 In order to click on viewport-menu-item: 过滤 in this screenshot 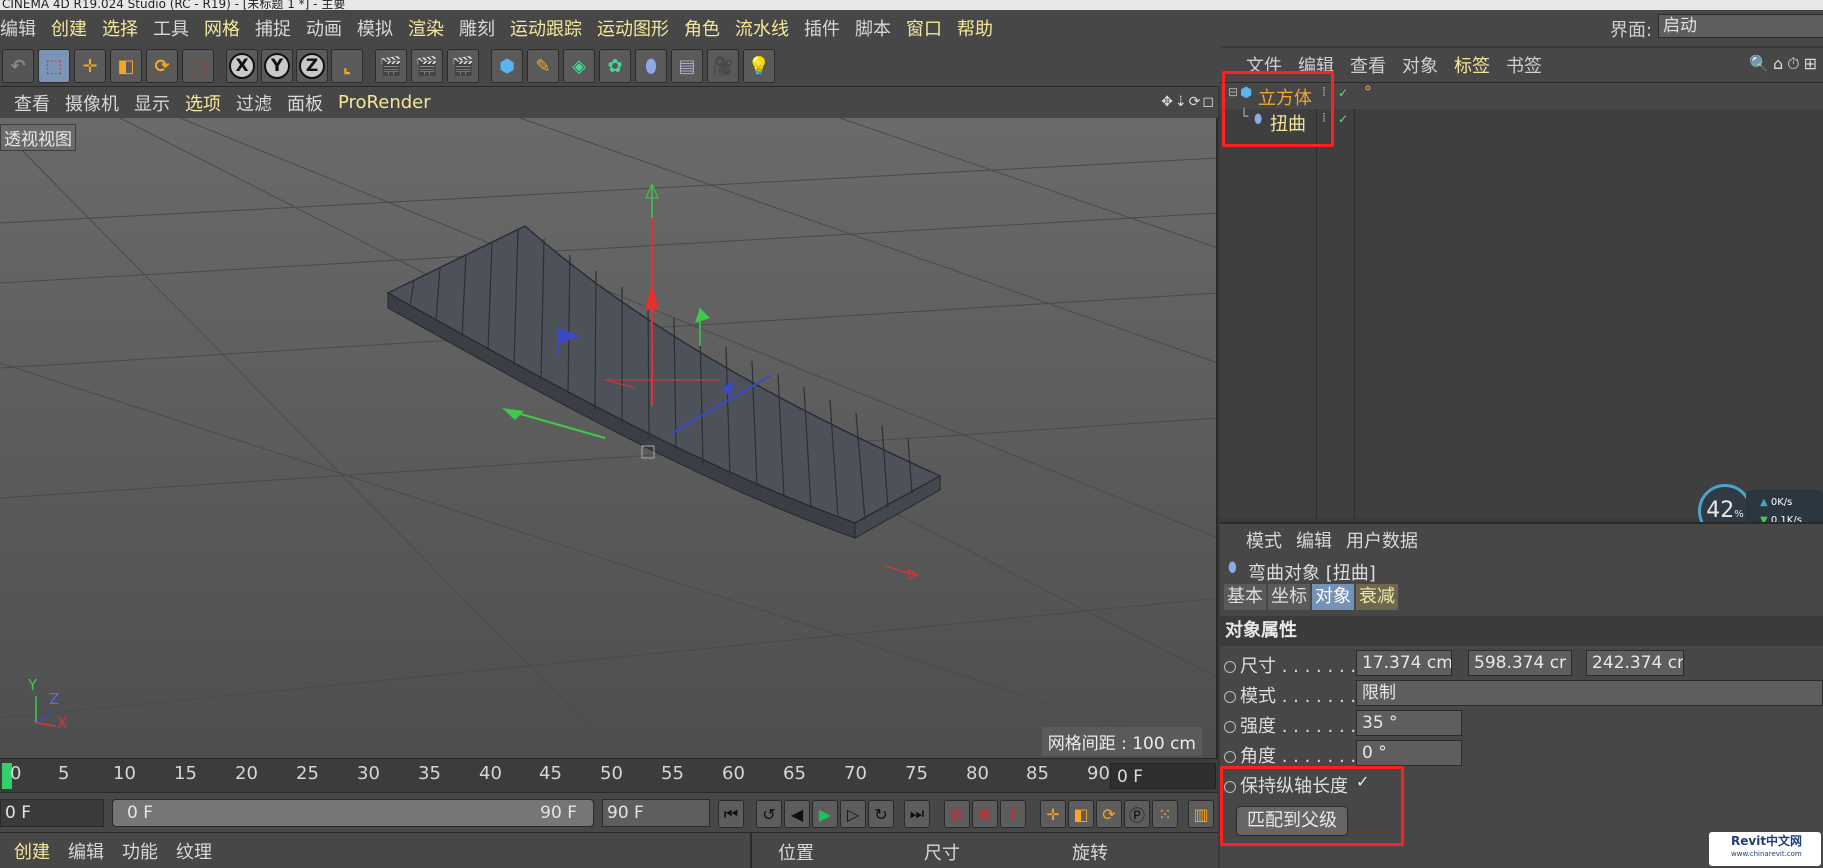, I will do `click(254, 103)`.